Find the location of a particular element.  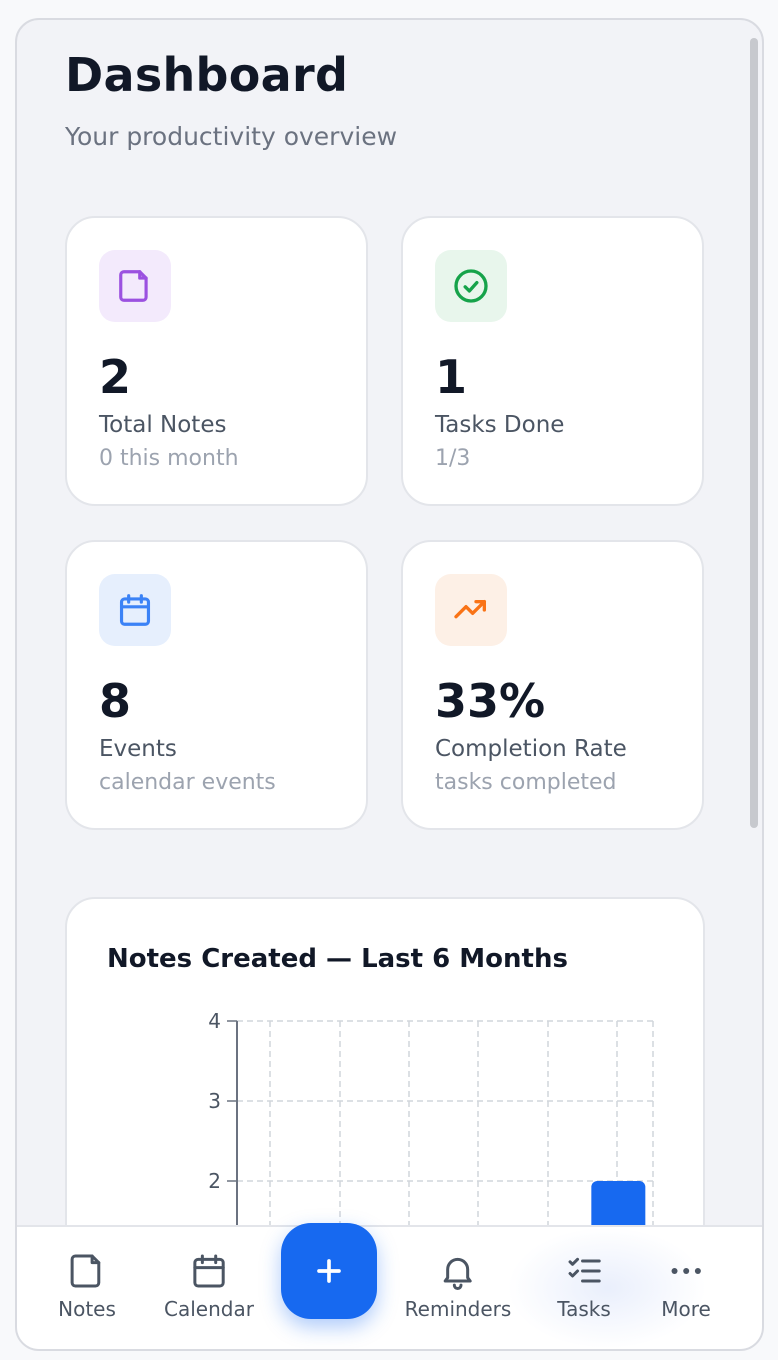

add-button is located at coordinates (329, 1271).